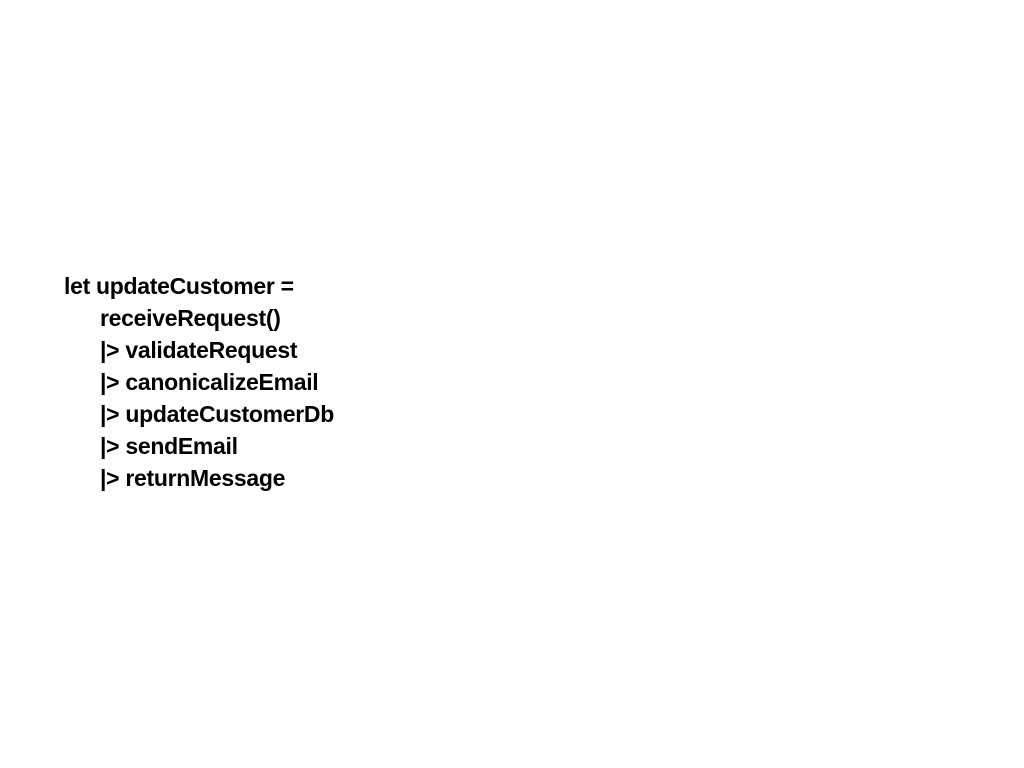 The height and width of the screenshot is (768, 1024). What do you see at coordinates (190, 318) in the screenshot?
I see `code-line-receive-request: receiveRequest()` at bounding box center [190, 318].